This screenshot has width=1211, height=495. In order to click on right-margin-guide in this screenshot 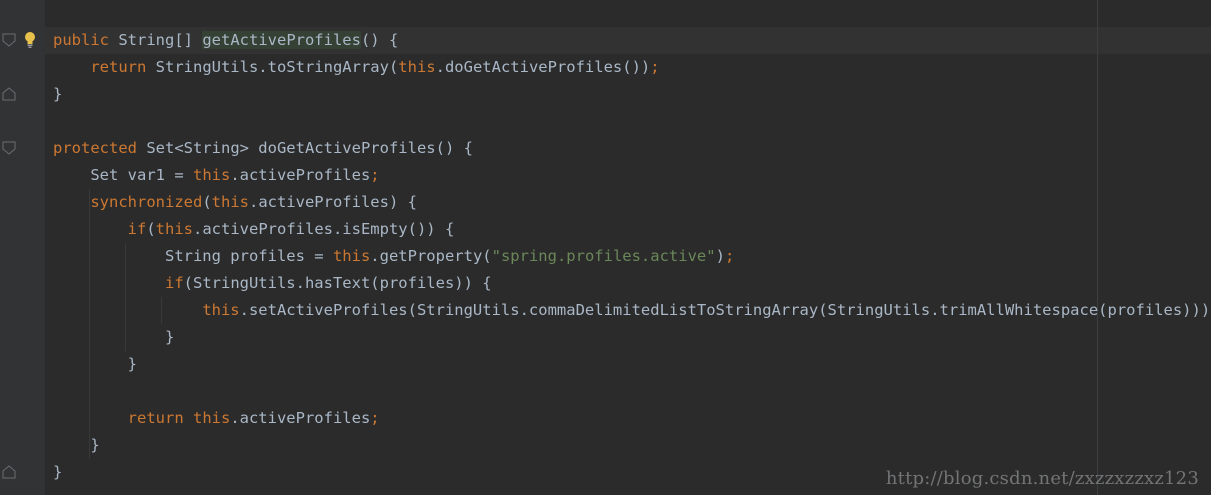, I will do `click(1097, 247)`.